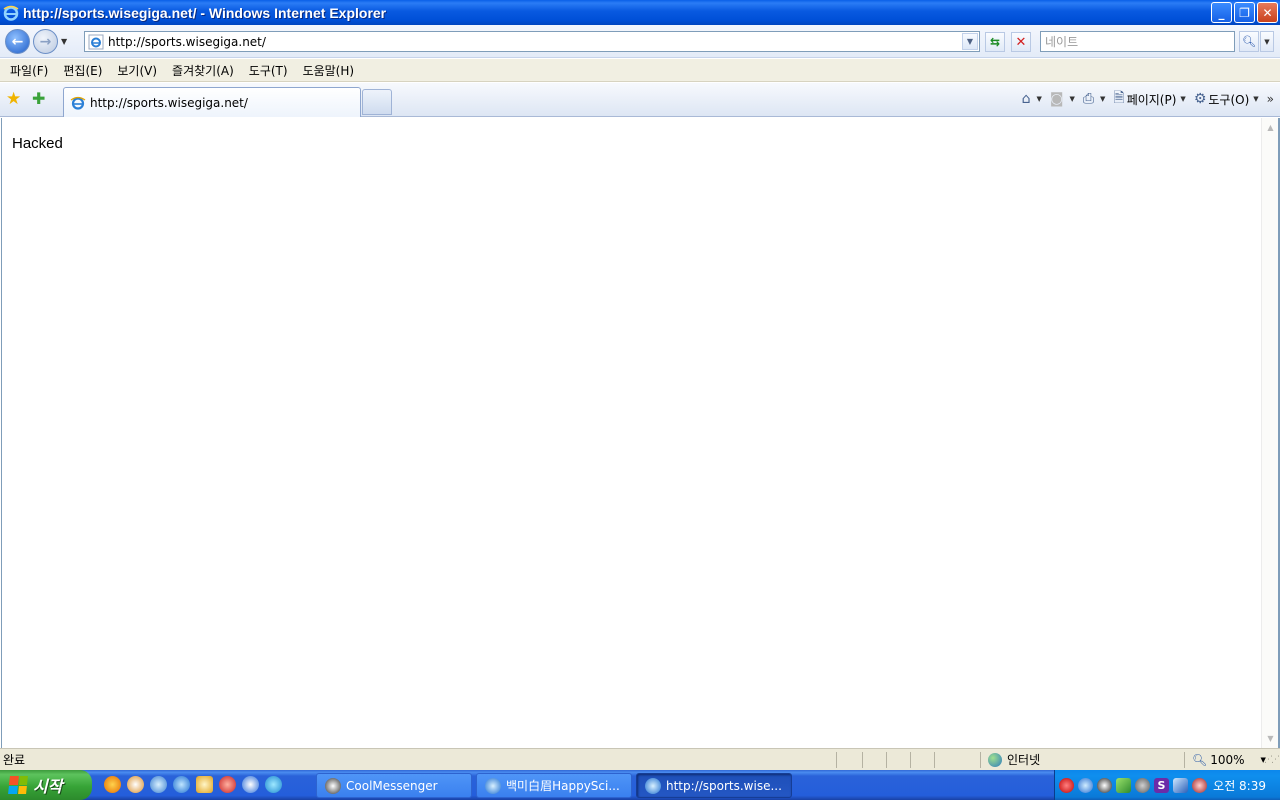 The height and width of the screenshot is (800, 1280). What do you see at coordinates (1088, 99) in the screenshot?
I see `printer-icon: ⎙` at bounding box center [1088, 99].